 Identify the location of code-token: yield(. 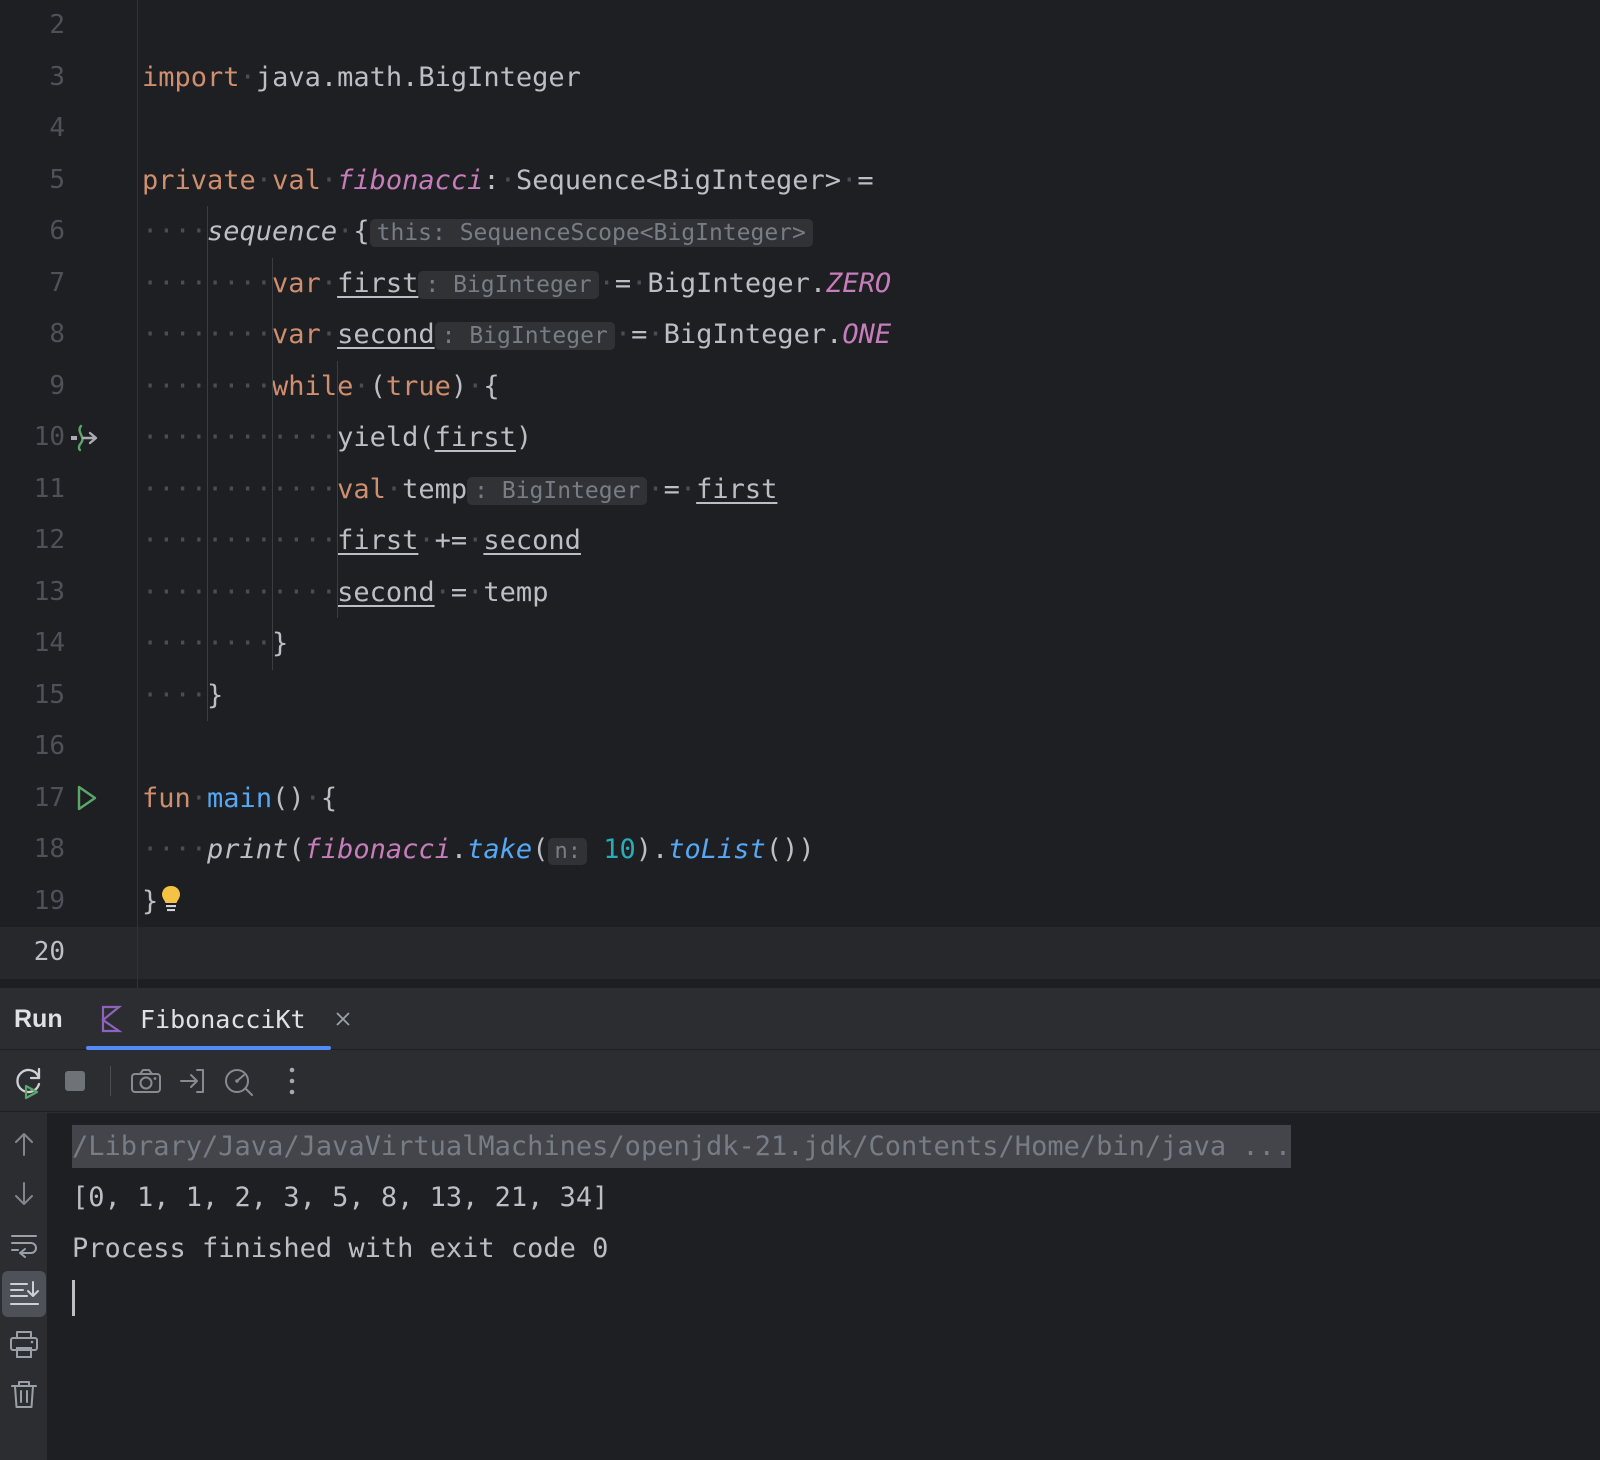
(386, 437).